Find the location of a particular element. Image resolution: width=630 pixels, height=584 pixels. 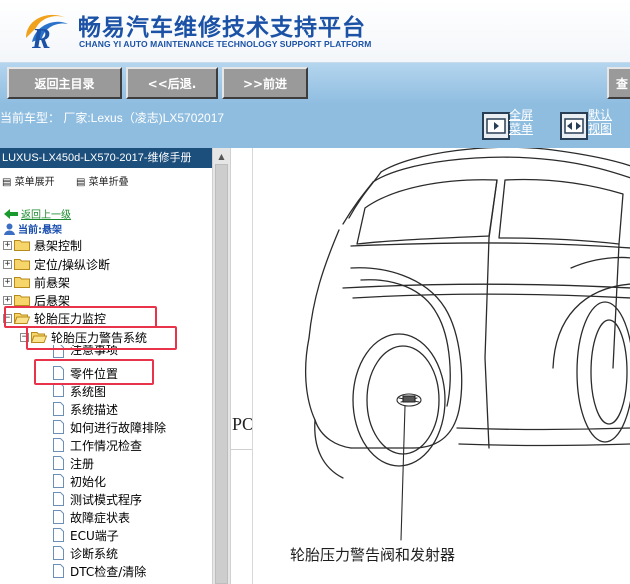

scroll-thumb is located at coordinates (221, 374).